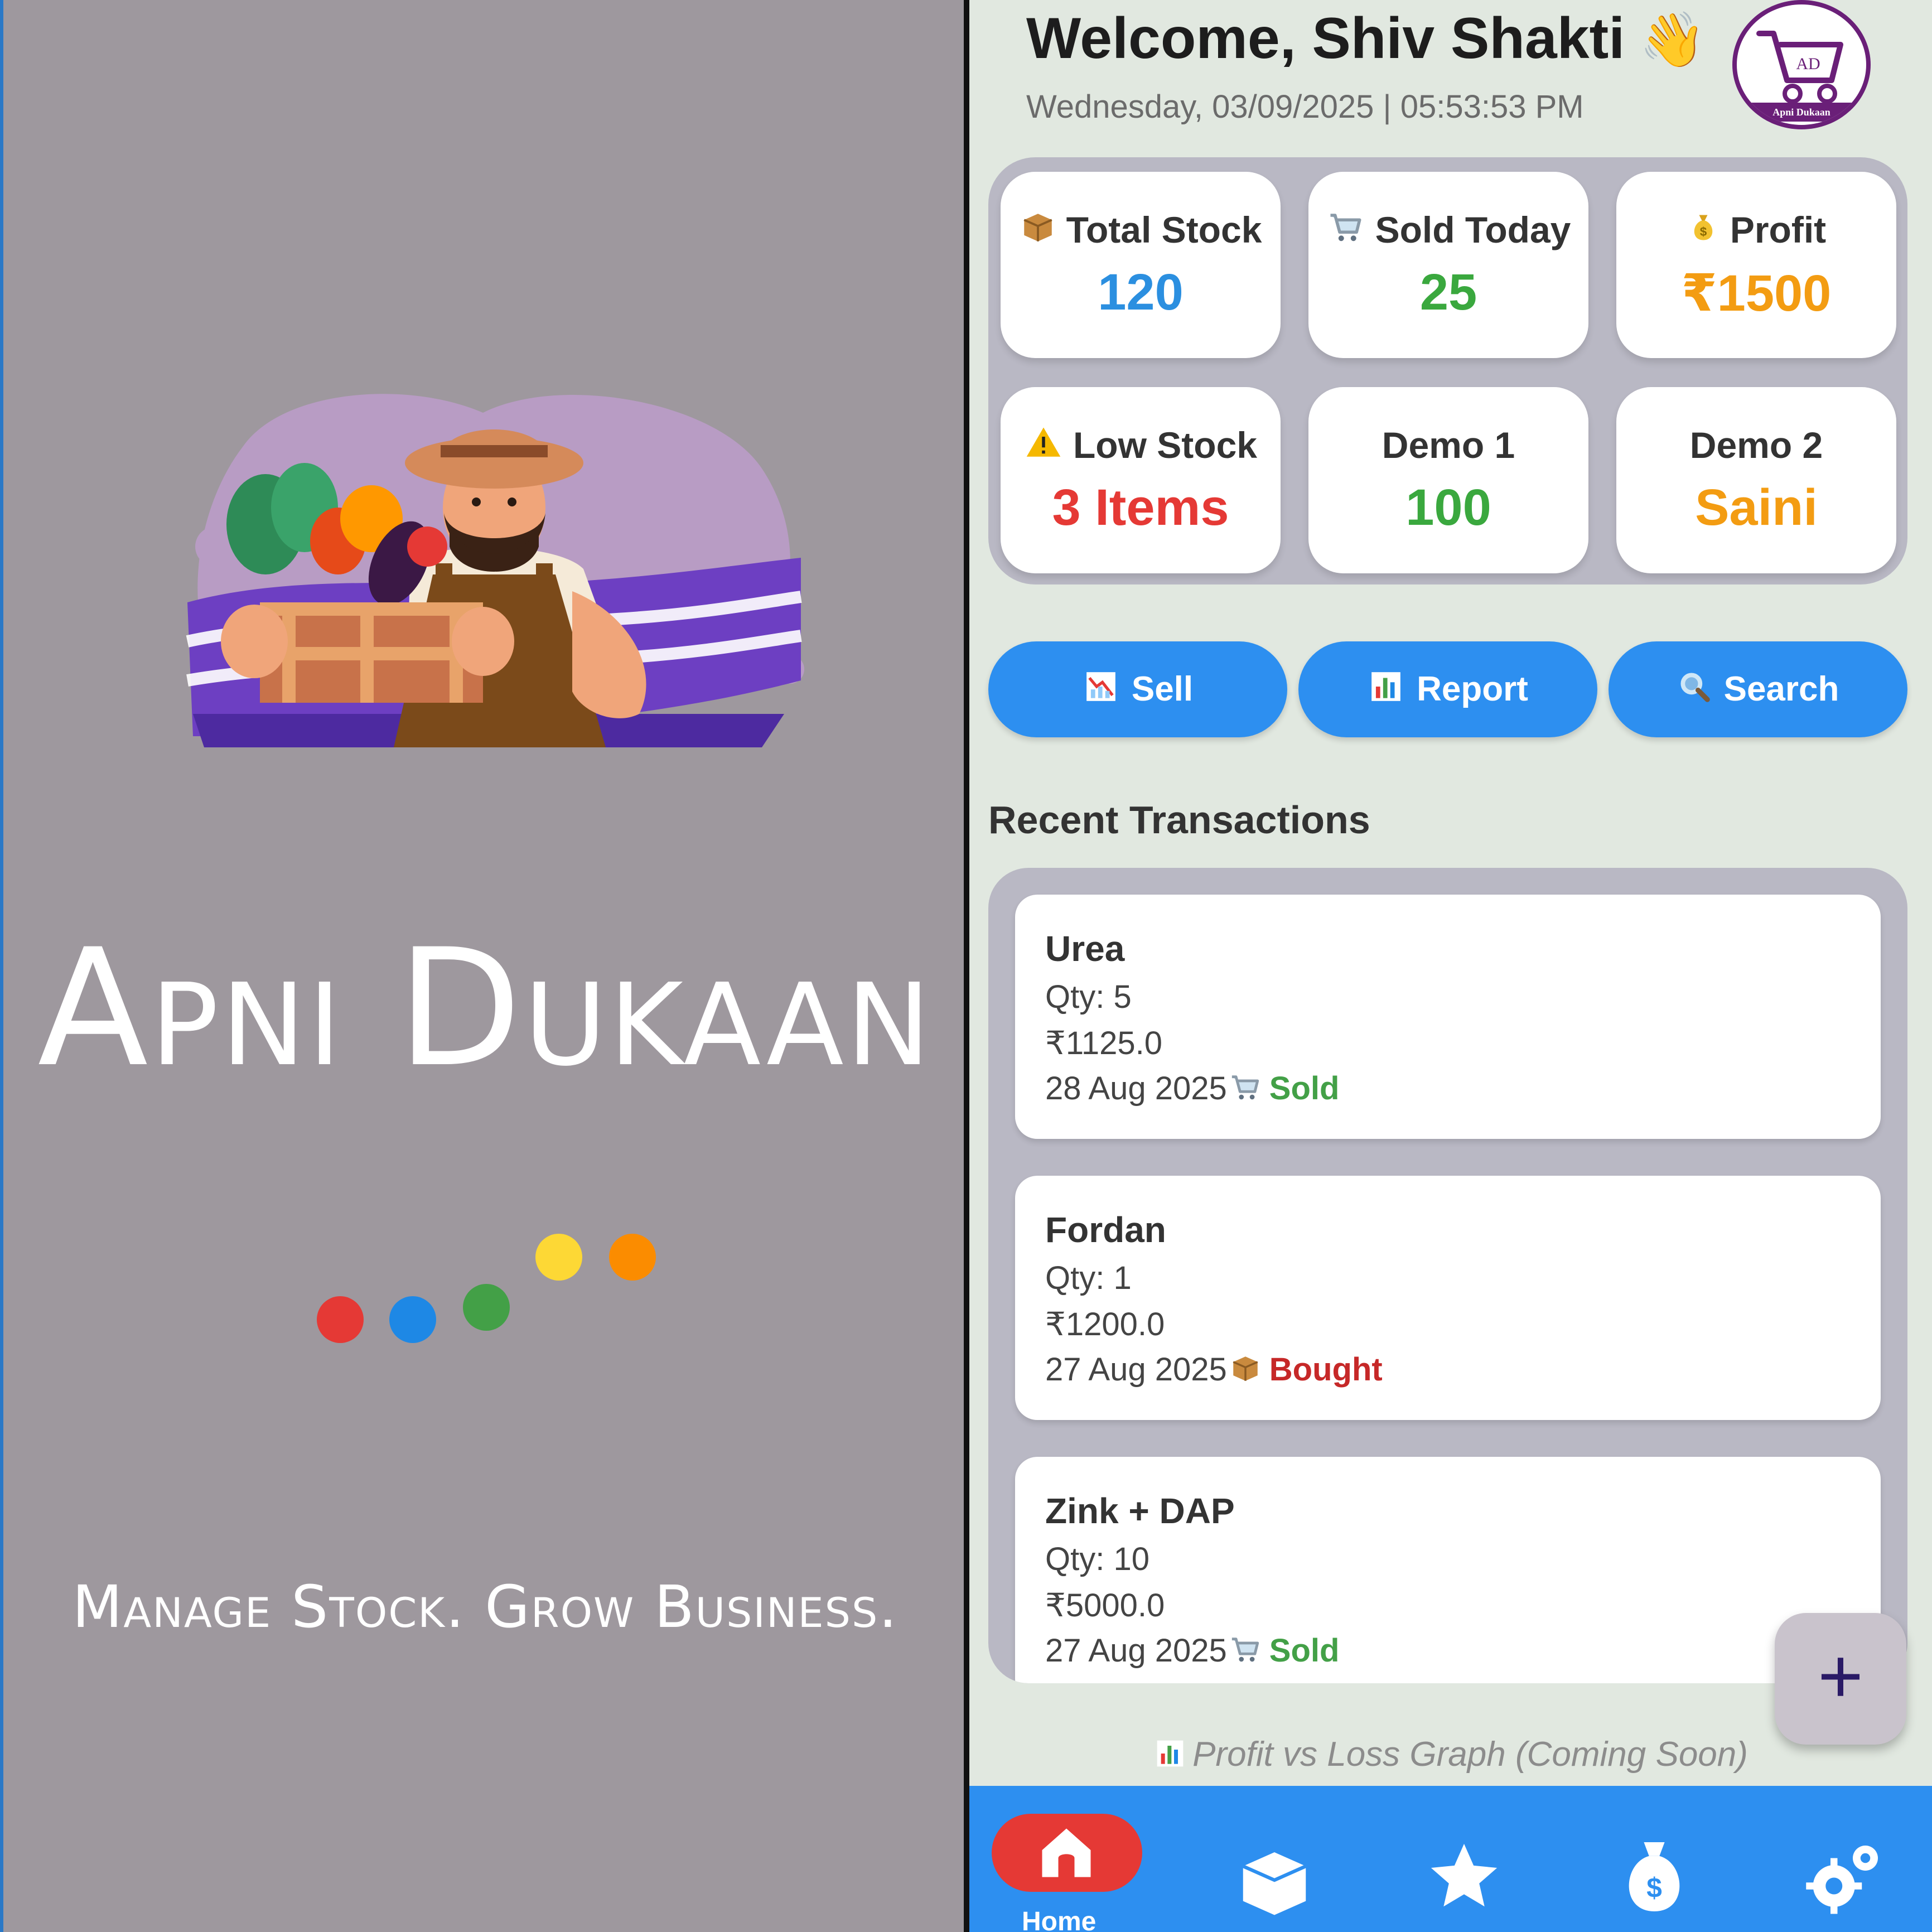  What do you see at coordinates (966, 966) in the screenshot?
I see `panel-divider` at bounding box center [966, 966].